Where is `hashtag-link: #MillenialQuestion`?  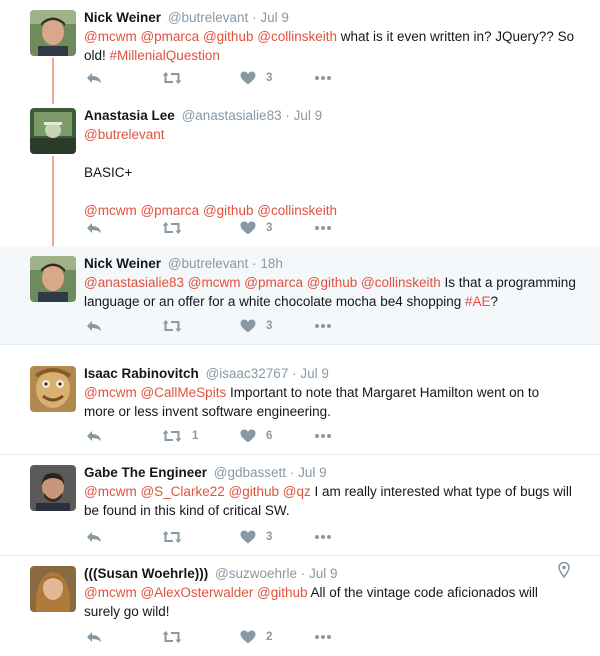 hashtag-link: #MillenialQuestion is located at coordinates (165, 55).